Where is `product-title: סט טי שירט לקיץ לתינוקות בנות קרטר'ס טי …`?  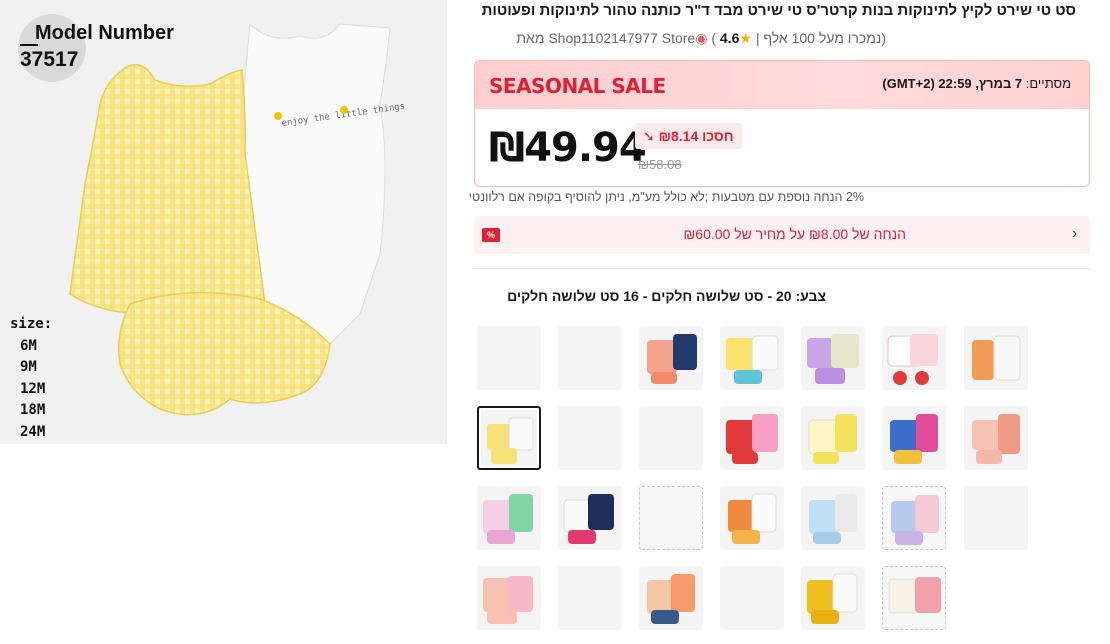 product-title: סט טי שירט לקיץ לתינוקות בנות קרטר'ס טי … is located at coordinates (778, 10).